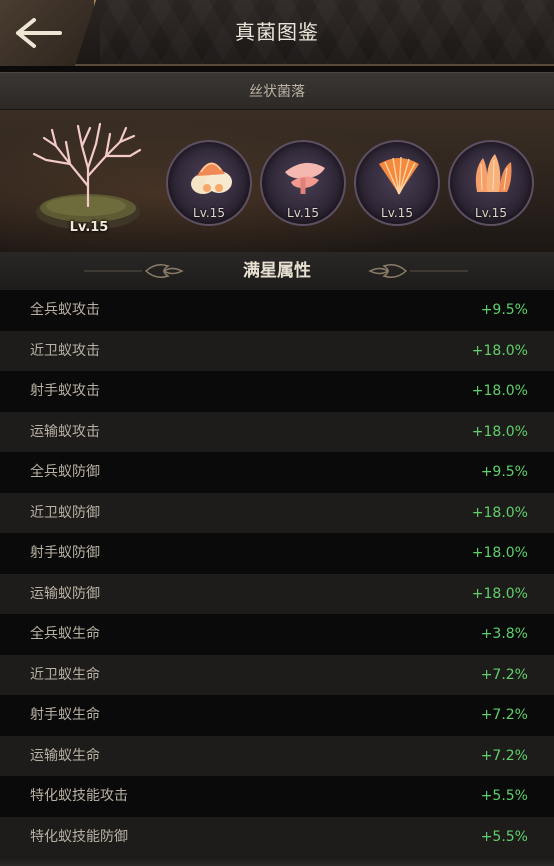 Image resolution: width=554 pixels, height=866 pixels. What do you see at coordinates (277, 472) in the screenshot?
I see `attribute-row: 全兵蚁防御 +9.5%` at bounding box center [277, 472].